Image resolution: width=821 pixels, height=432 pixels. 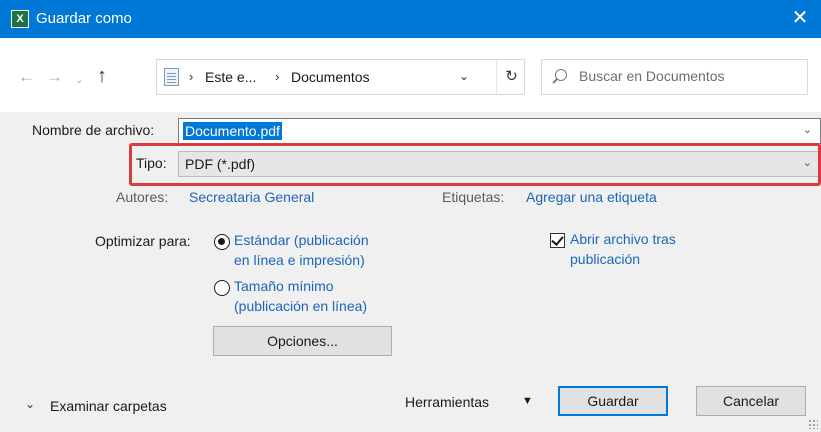 What do you see at coordinates (807, 129) in the screenshot?
I see `filename-dropdown-icon: ⌄` at bounding box center [807, 129].